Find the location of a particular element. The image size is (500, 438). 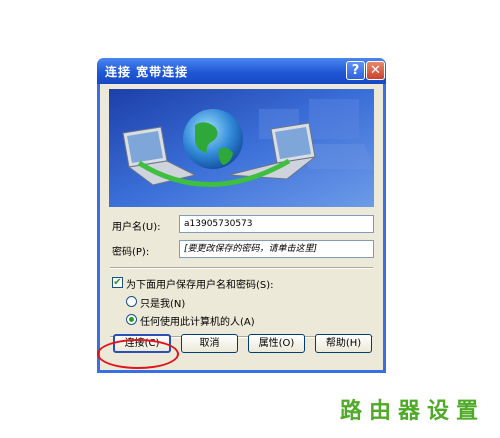

cancel-button: 取消 is located at coordinates (209, 343).